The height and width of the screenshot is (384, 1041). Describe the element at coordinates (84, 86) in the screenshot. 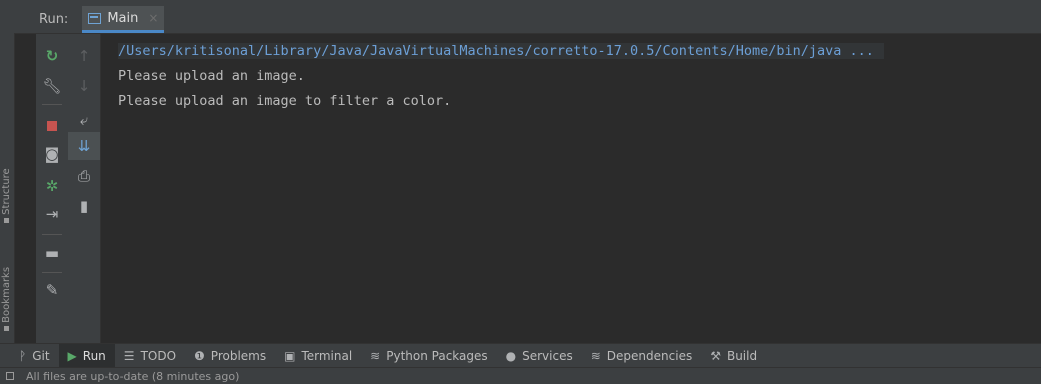

I see `arrow-down-icon: ↓` at that location.